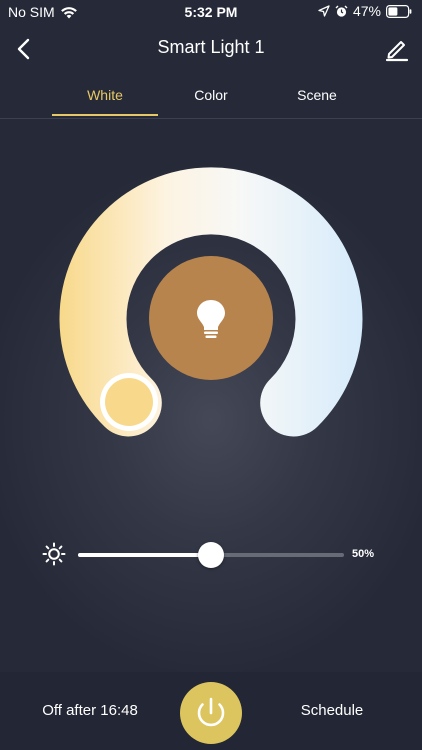 This screenshot has height=750, width=422. What do you see at coordinates (129, 402) in the screenshot?
I see `temperature-thumb` at bounding box center [129, 402].